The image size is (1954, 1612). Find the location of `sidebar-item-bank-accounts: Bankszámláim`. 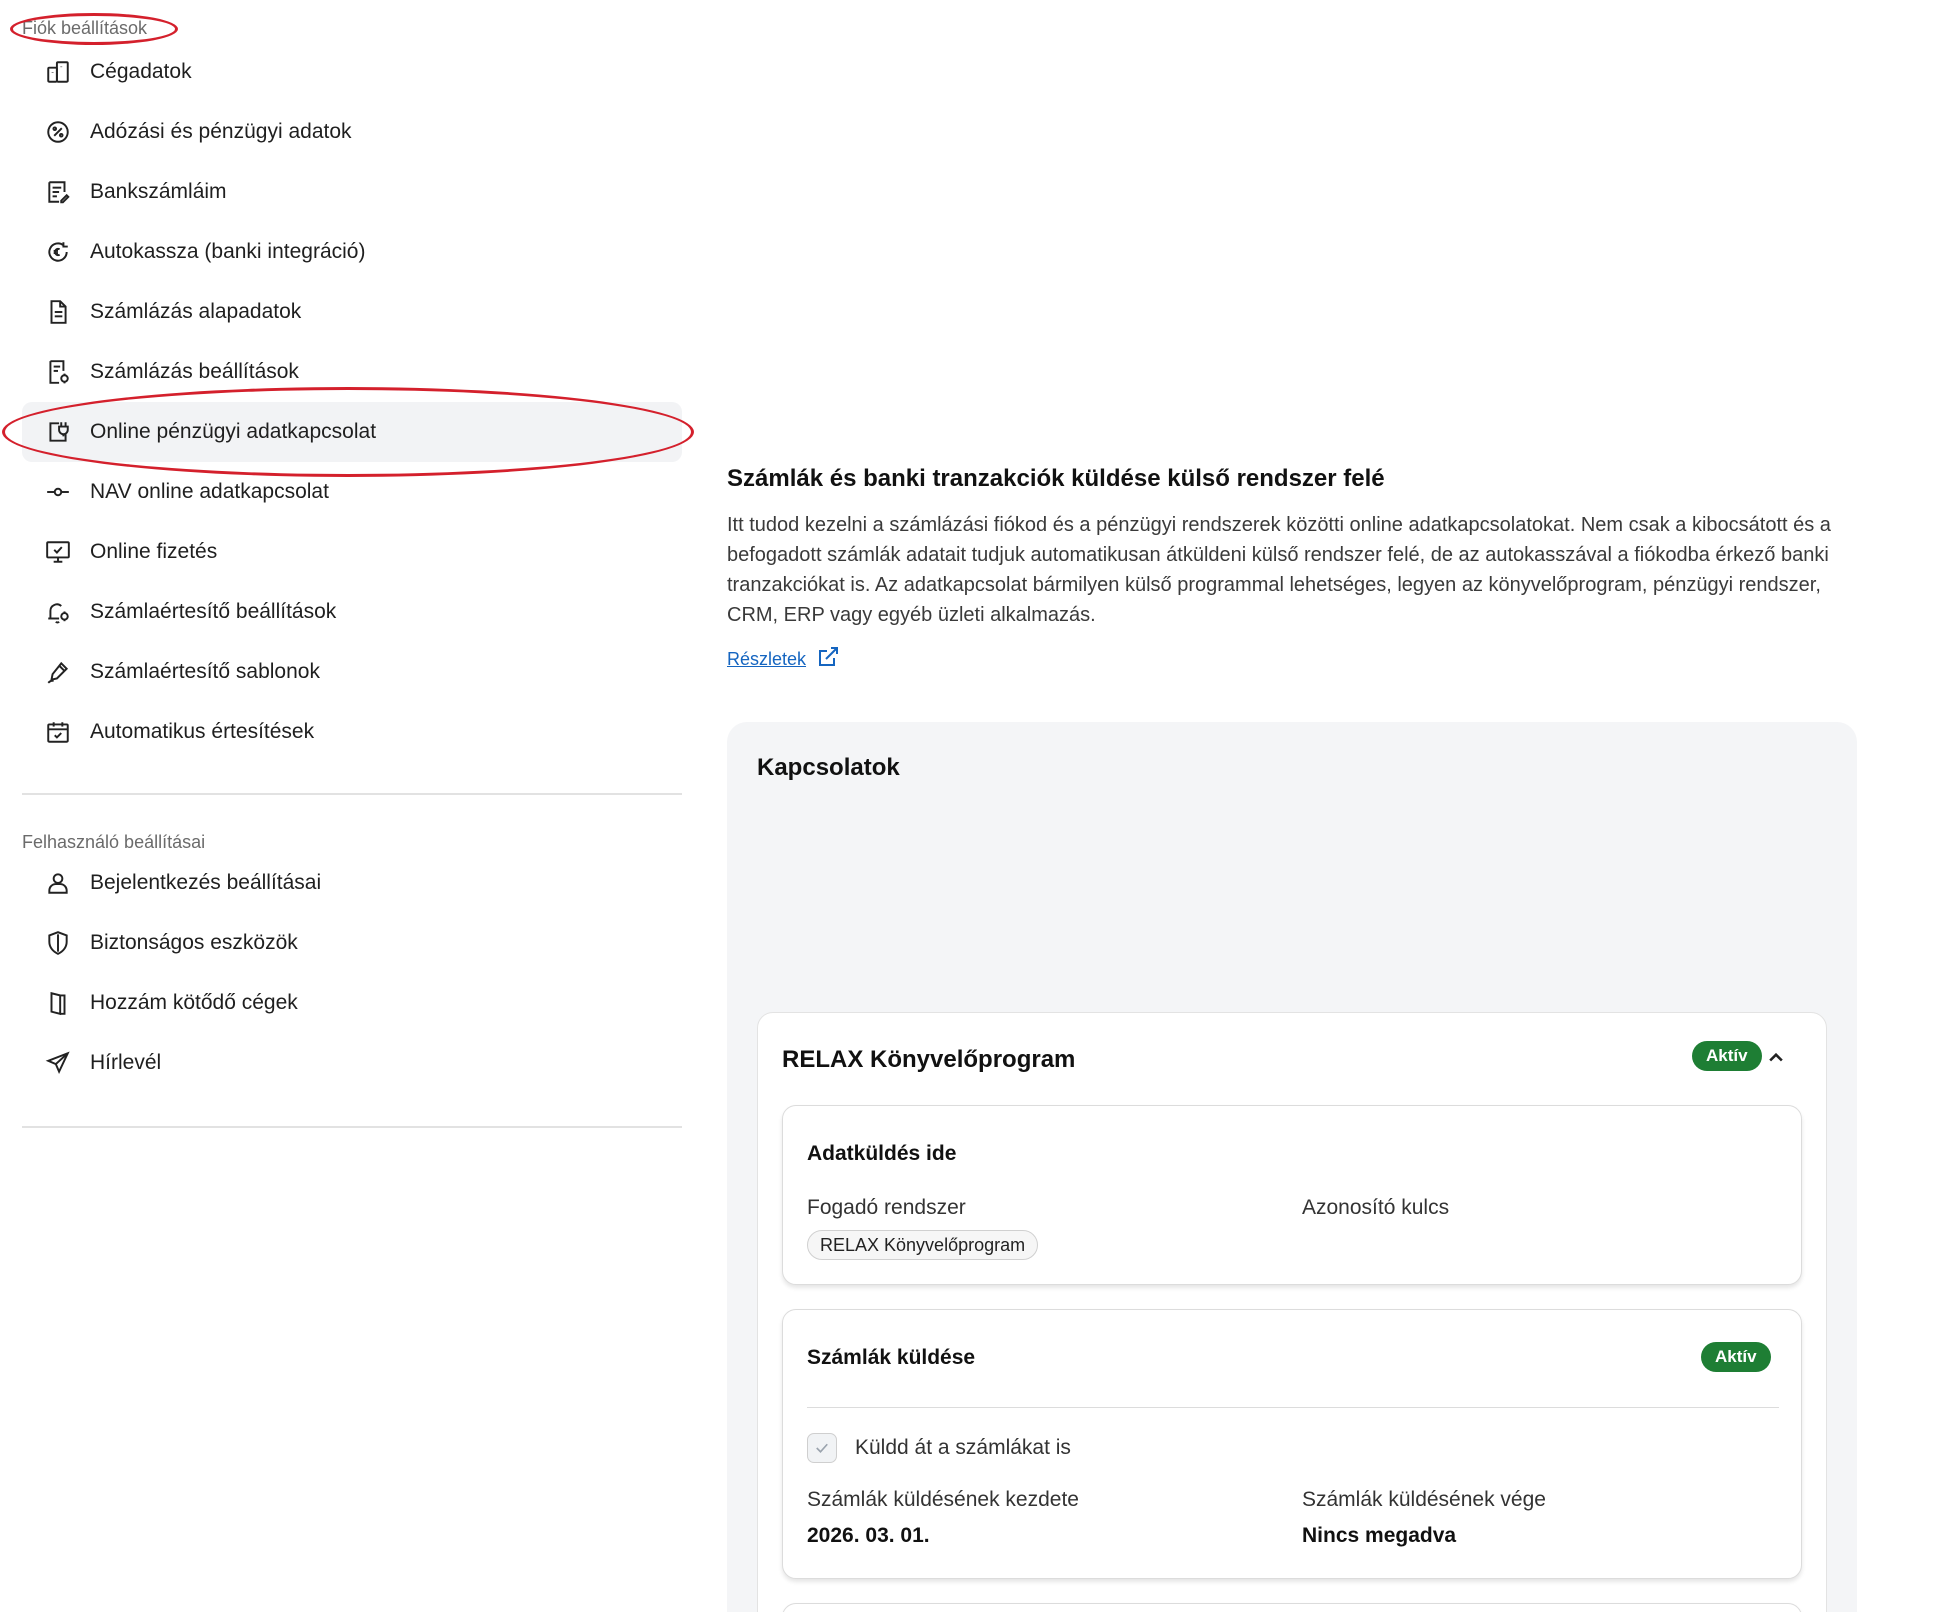

sidebar-item-bank-accounts: Bankszámláim is located at coordinates (352, 192).